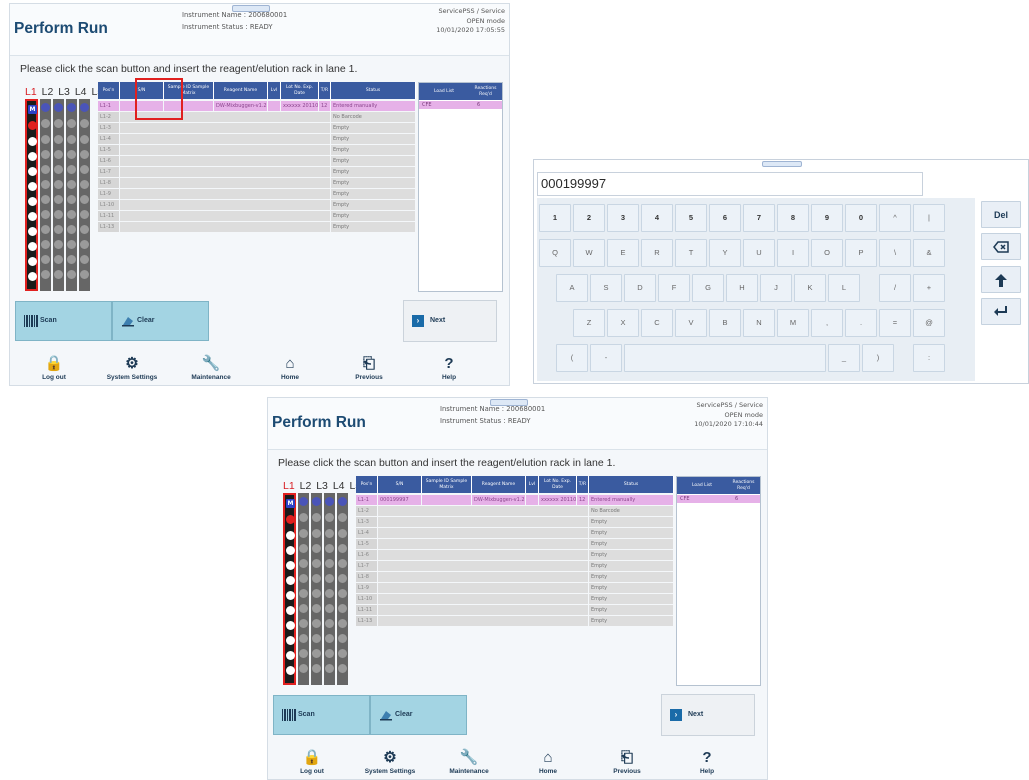 Image resolution: width=1029 pixels, height=780 pixels. I want to click on key: N, so click(759, 323).